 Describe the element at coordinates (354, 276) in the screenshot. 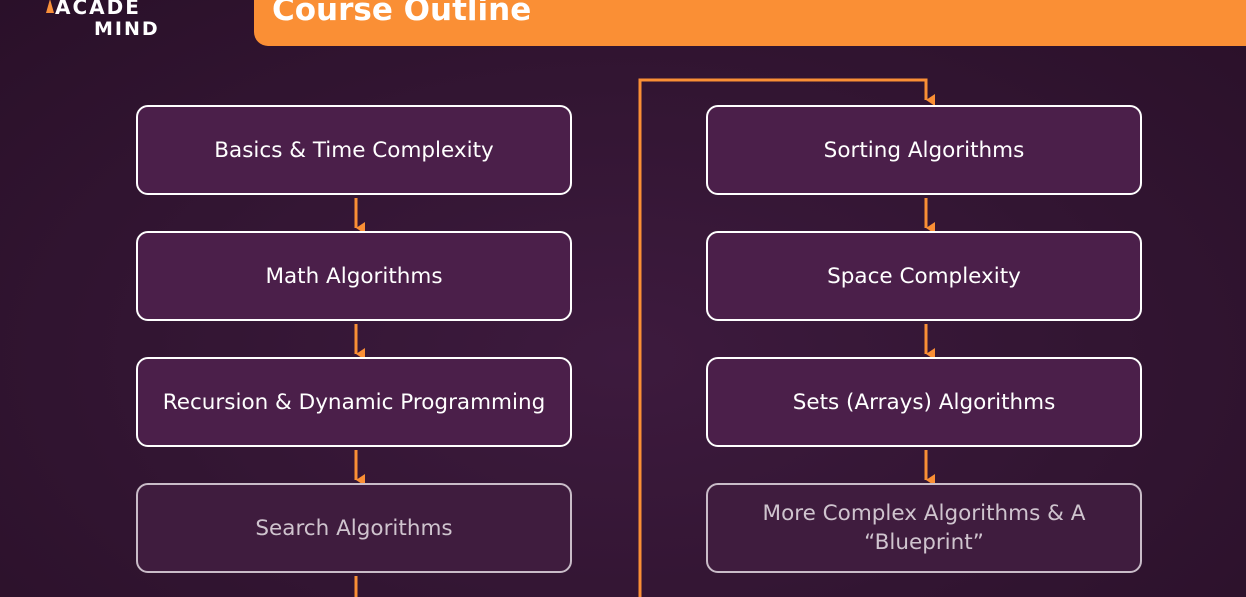

I see `topic-box-math: Math Algorithms` at that location.